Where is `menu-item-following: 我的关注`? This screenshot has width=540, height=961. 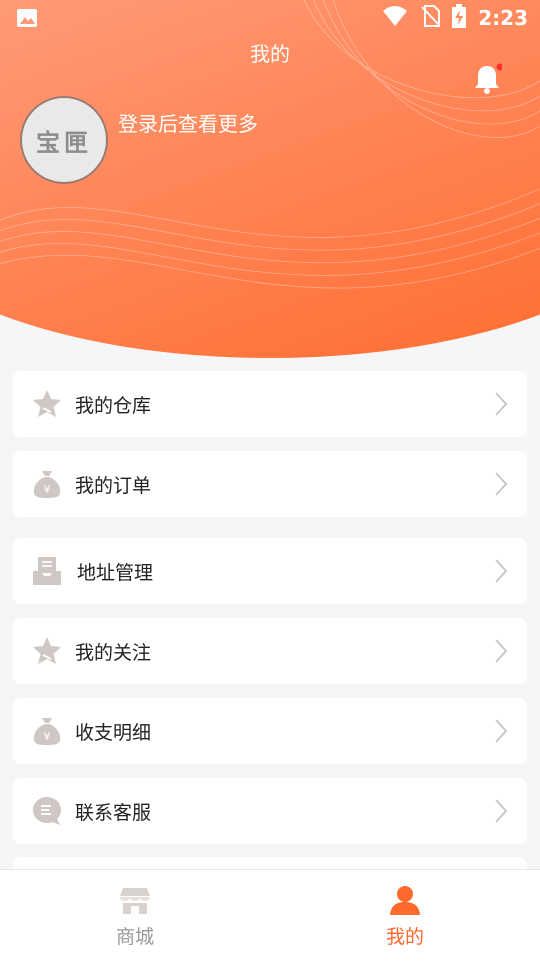 menu-item-following: 我的关注 is located at coordinates (270, 651).